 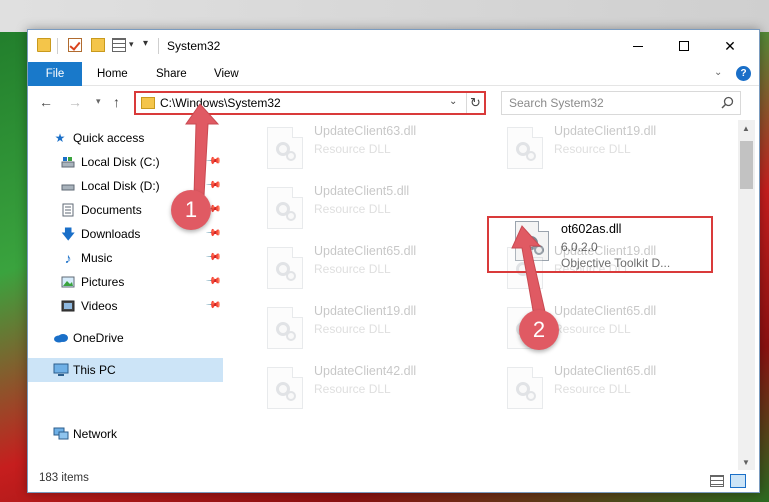 I want to click on search-input: Search System32, so click(x=621, y=103).